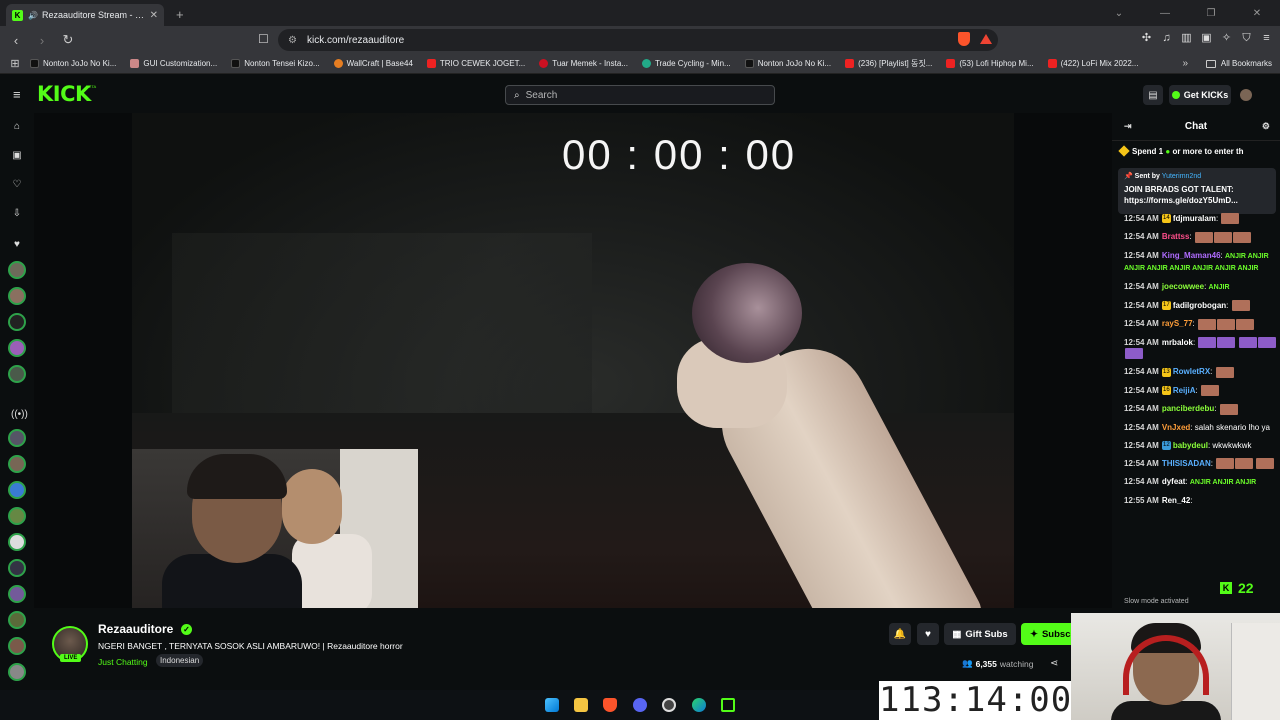  What do you see at coordinates (64, 94) in the screenshot?
I see `kick-logo: KICK` at bounding box center [64, 94].